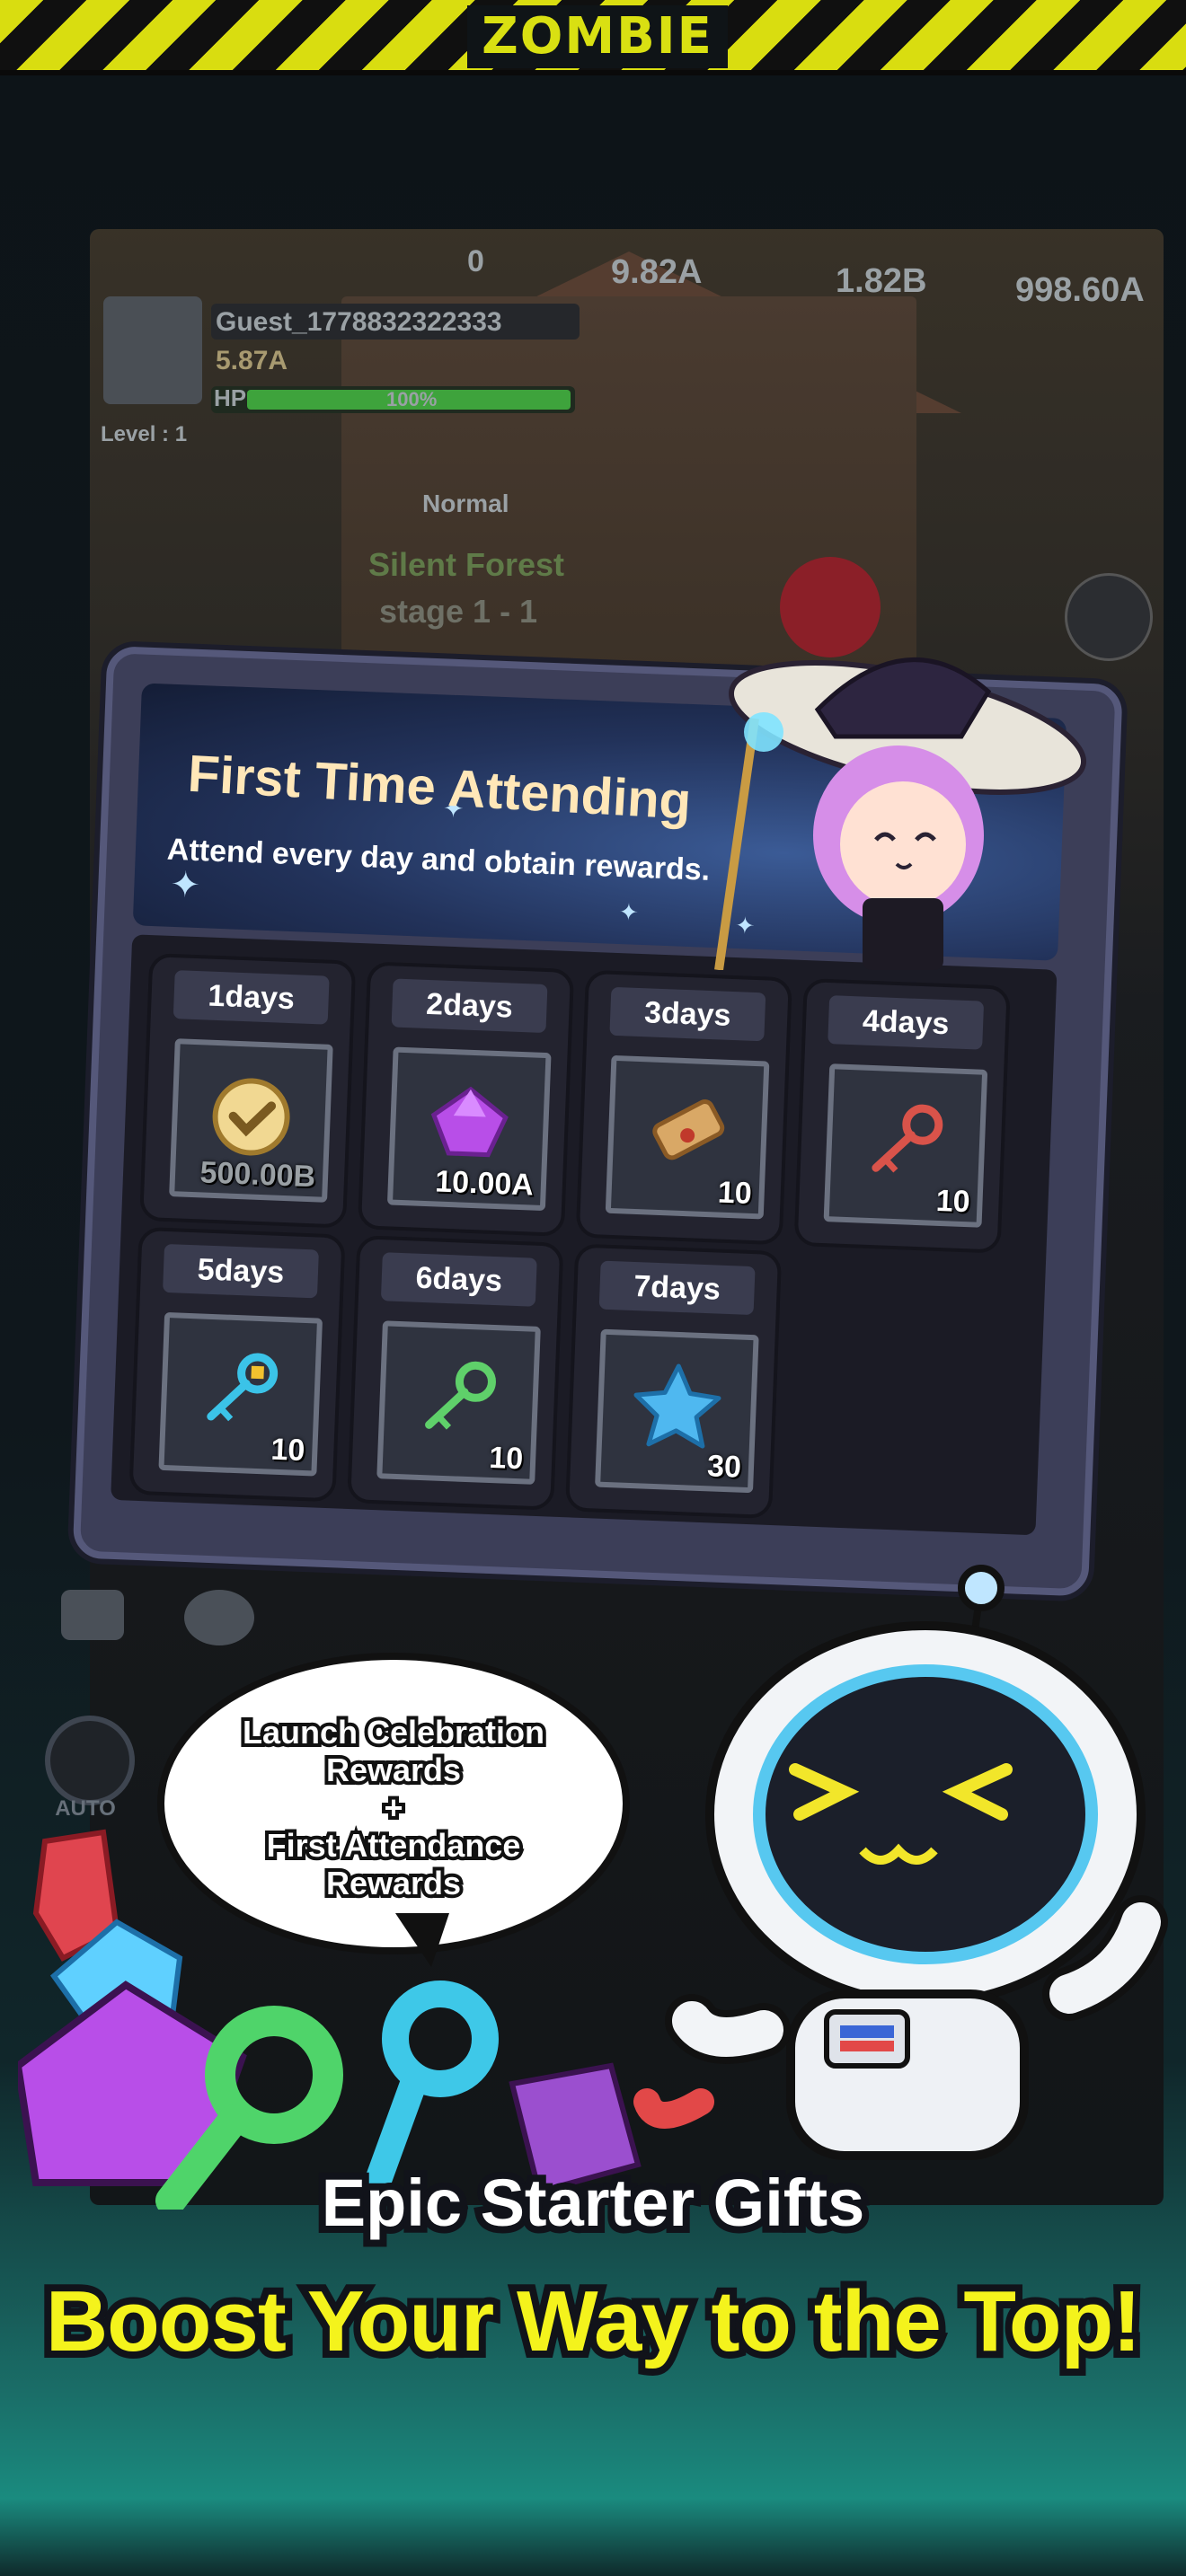 The height and width of the screenshot is (2576, 1186). Describe the element at coordinates (219, 1617) in the screenshot. I see `chat-icon` at that location.